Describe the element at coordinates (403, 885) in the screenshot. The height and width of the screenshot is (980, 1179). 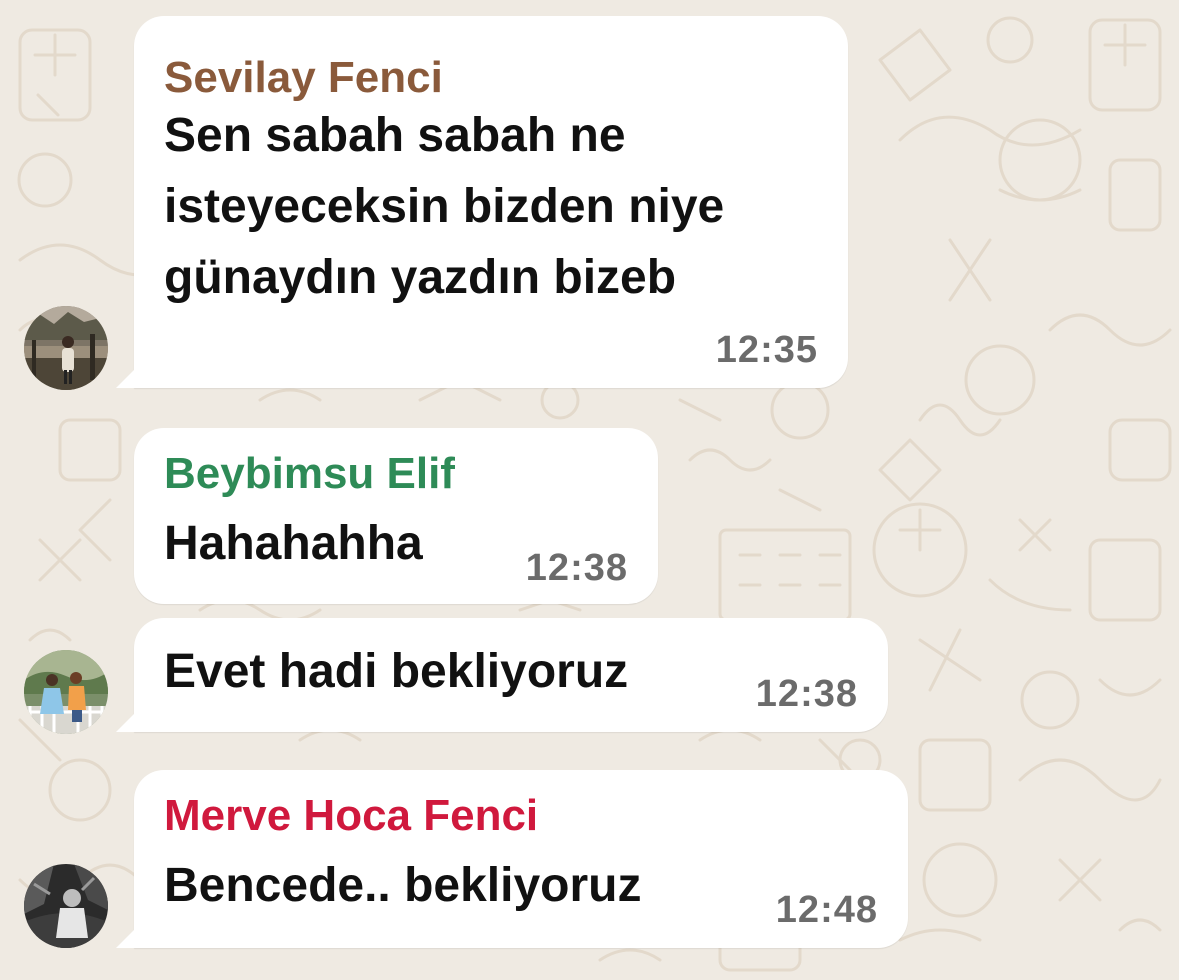
I see `message-text-line: Bencede.. bekliyoruz` at that location.